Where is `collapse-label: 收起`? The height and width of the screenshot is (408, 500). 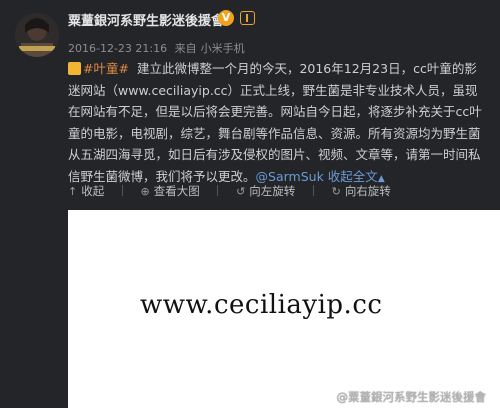 collapse-label: 收起 is located at coordinates (93, 191).